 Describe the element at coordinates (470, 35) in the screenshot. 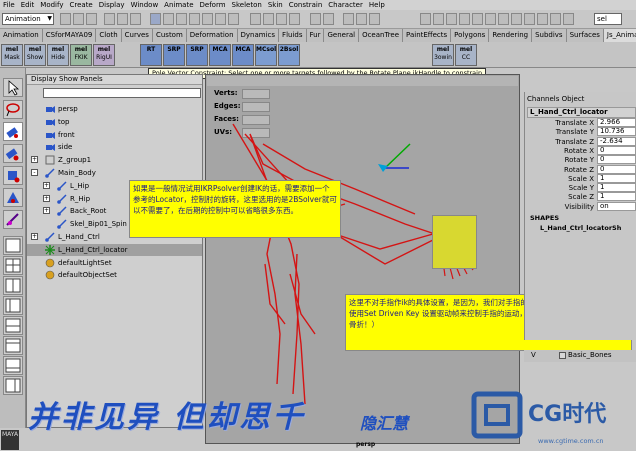

I see `shelf-tab: Polygons` at that location.